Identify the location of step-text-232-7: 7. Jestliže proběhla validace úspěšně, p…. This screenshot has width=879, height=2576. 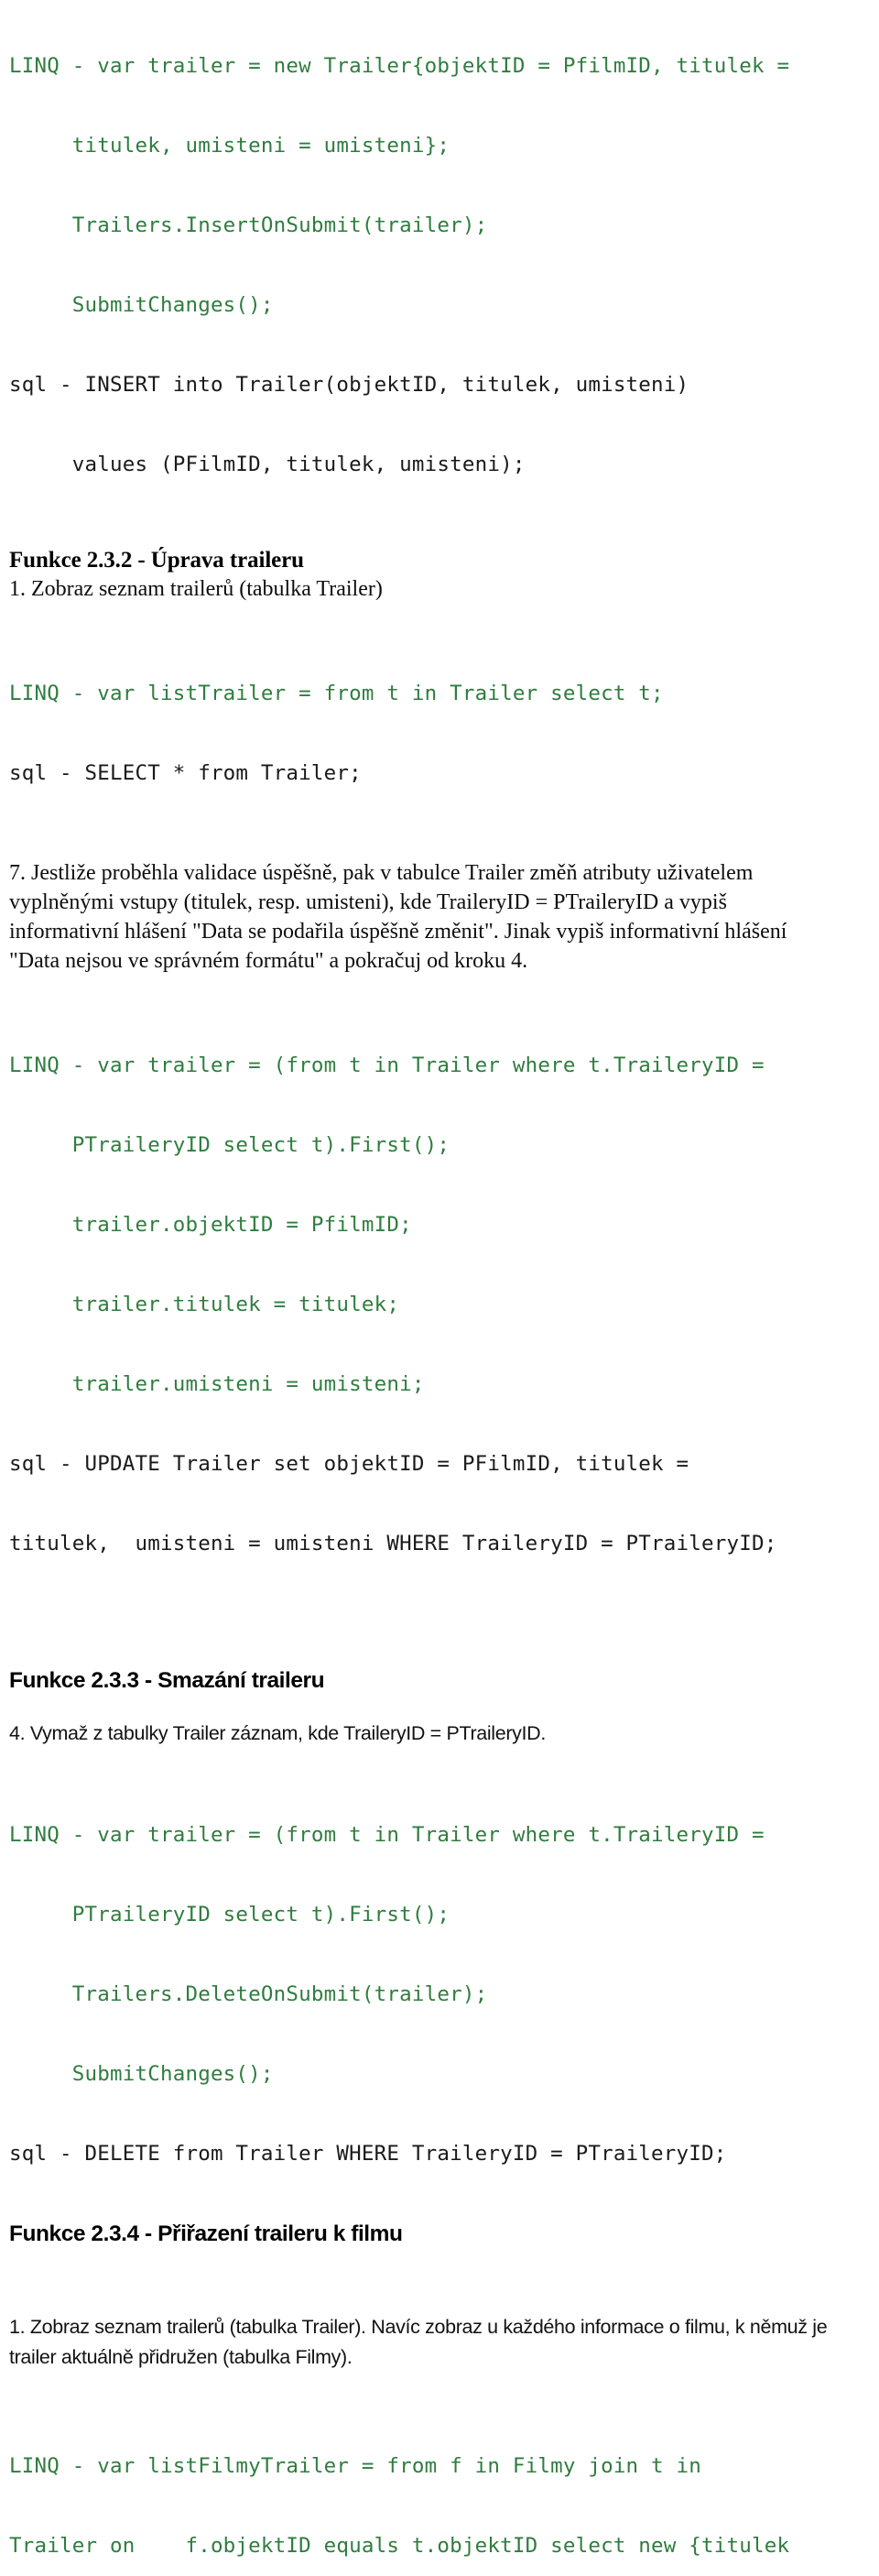
(439, 917).